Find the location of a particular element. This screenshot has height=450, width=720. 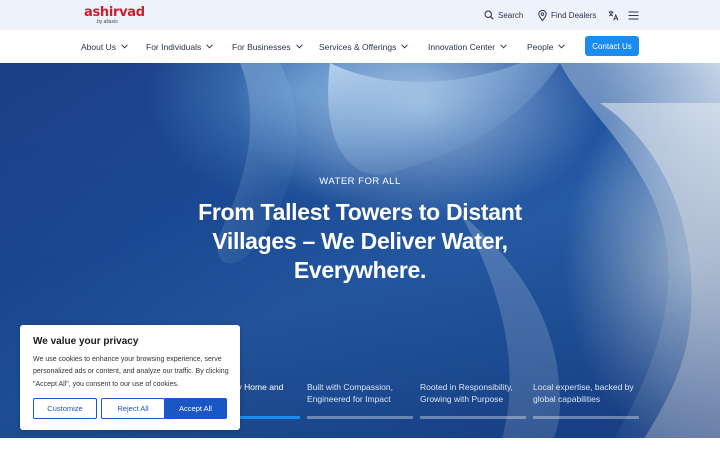

nav-for-individuals: For Individuals is located at coordinates (180, 46).